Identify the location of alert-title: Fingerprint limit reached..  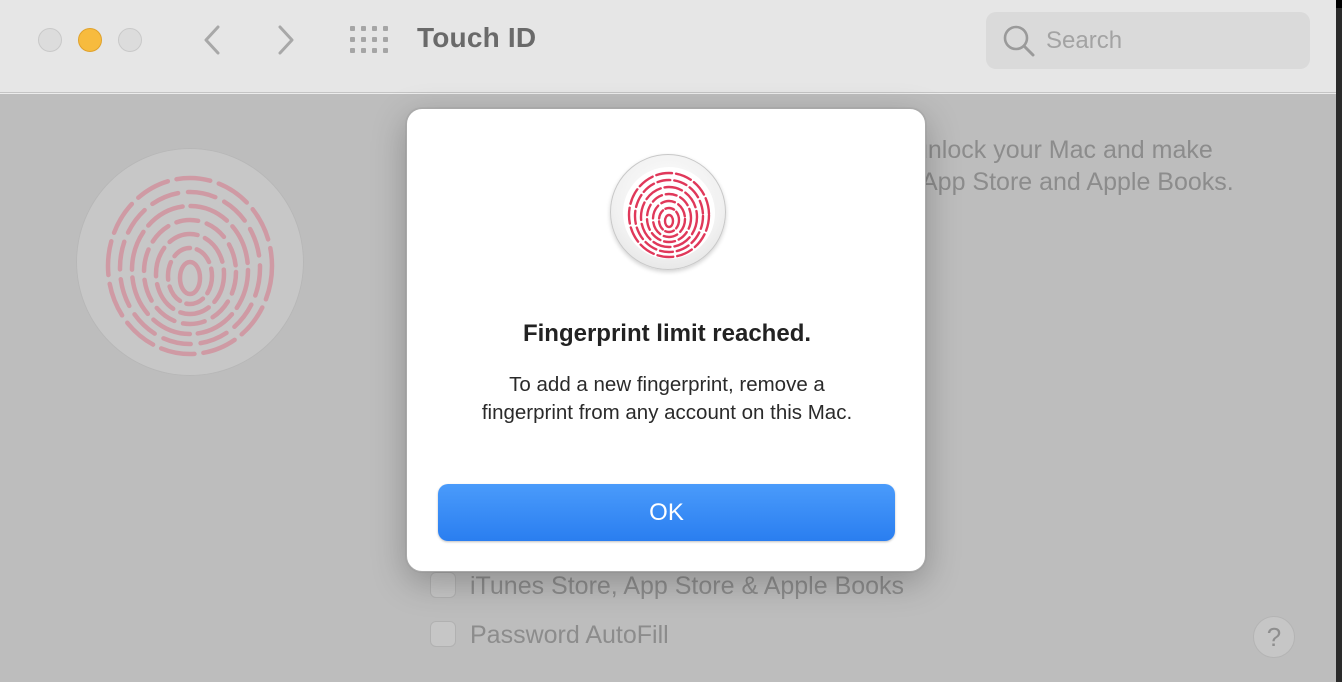
(667, 333).